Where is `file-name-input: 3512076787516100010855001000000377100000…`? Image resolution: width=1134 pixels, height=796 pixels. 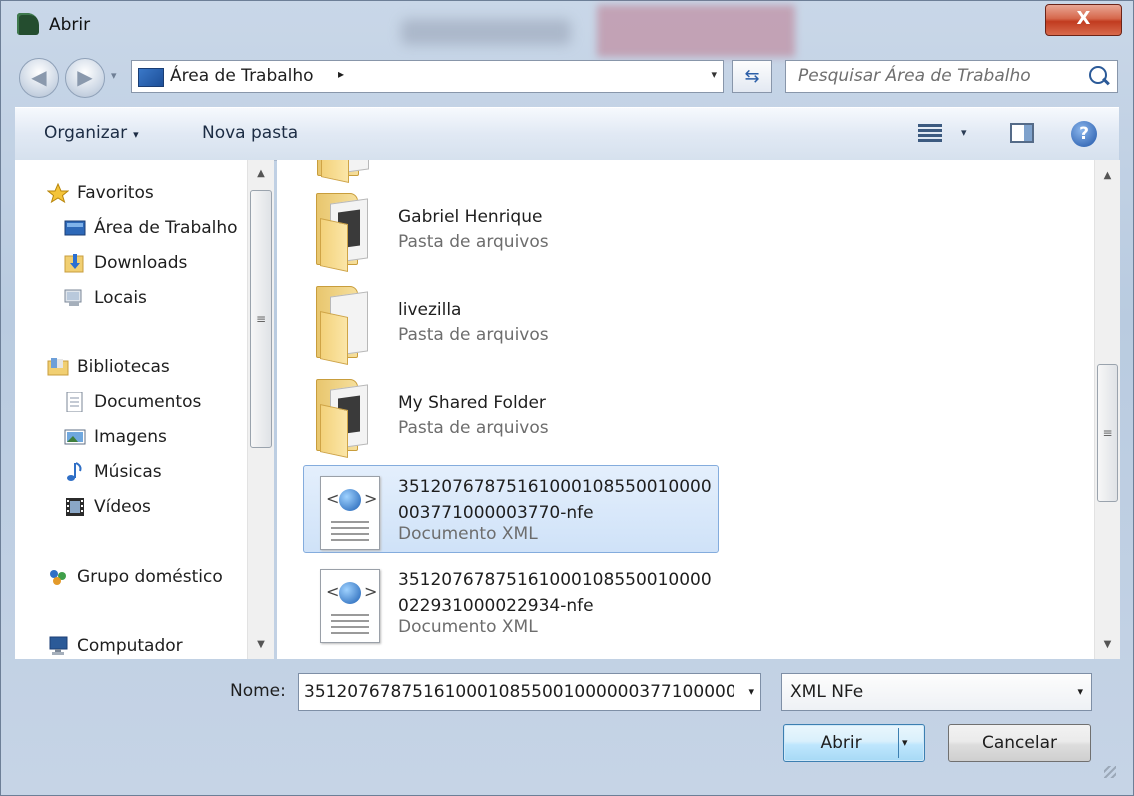 file-name-input: 3512076787516100010855001000000377100000… is located at coordinates (529, 692).